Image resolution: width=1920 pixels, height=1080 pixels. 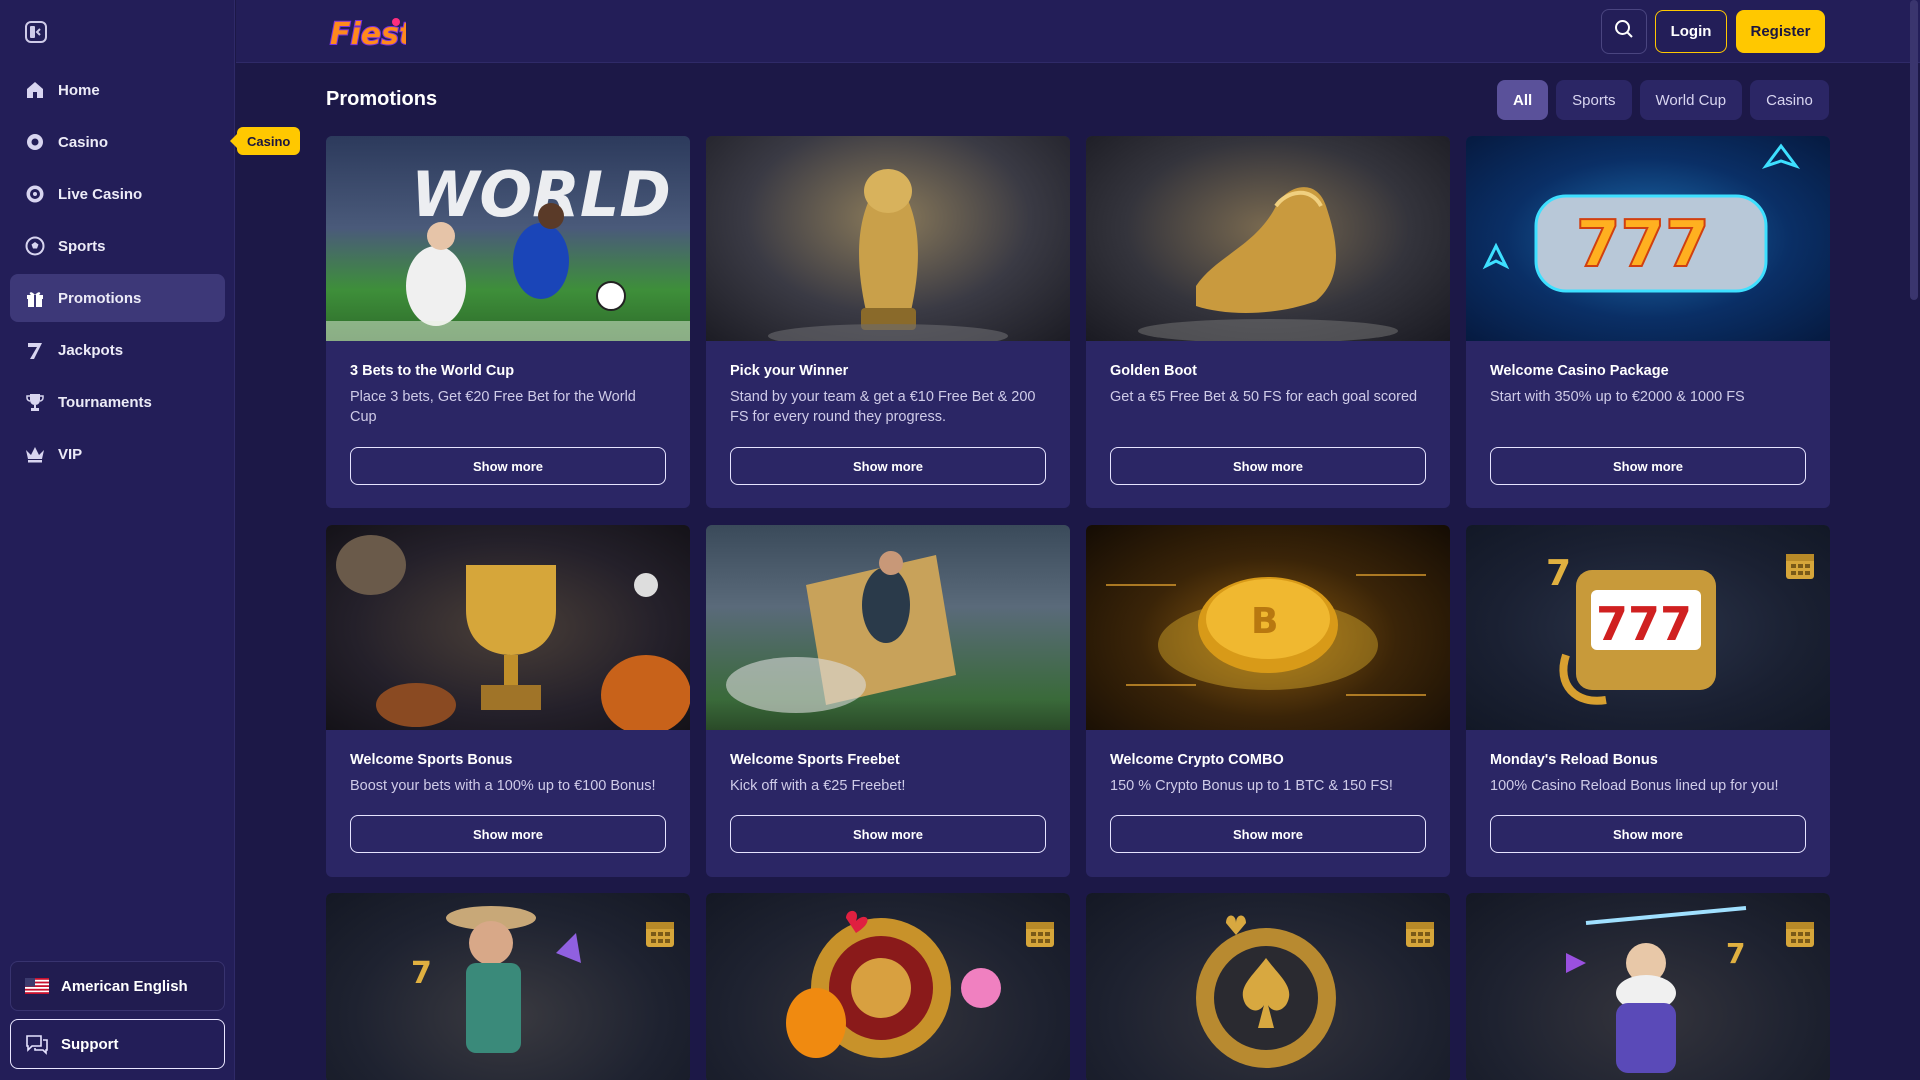 What do you see at coordinates (105, 402) in the screenshot?
I see `sidebar-item-label: Tournaments` at bounding box center [105, 402].